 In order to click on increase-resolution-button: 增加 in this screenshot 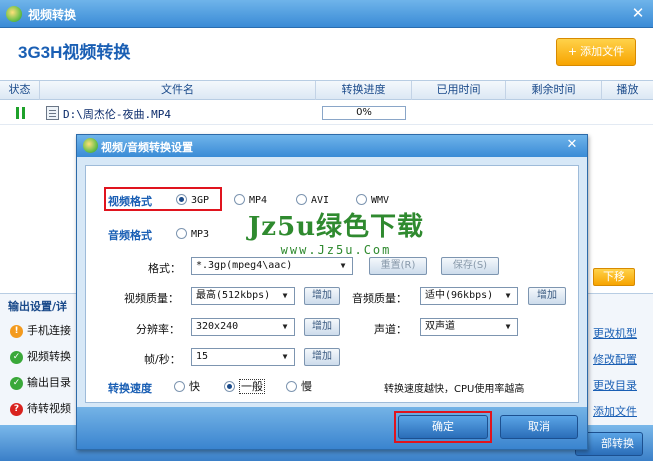, I will do `click(322, 327)`.